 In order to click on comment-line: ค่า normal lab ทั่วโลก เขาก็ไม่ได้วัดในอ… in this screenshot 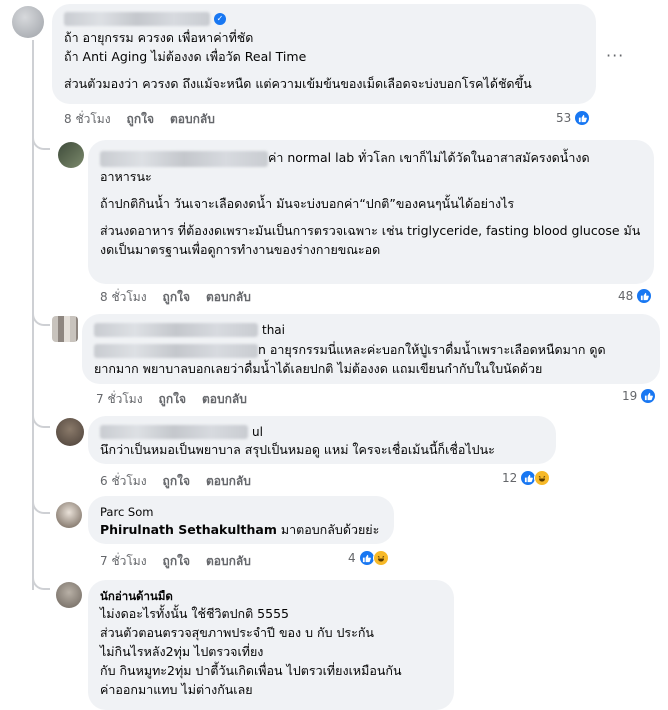, I will do `click(429, 157)`.